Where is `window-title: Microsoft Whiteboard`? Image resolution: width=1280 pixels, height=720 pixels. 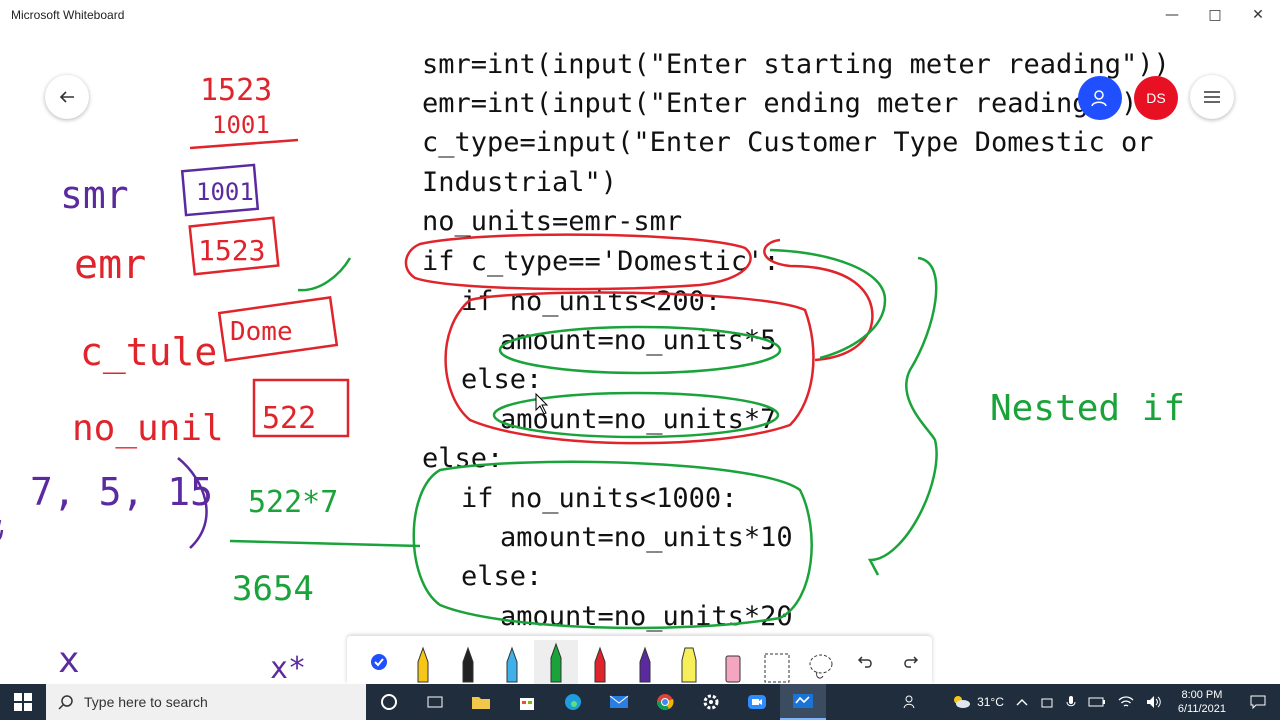
window-title: Microsoft Whiteboard is located at coordinates (68, 15).